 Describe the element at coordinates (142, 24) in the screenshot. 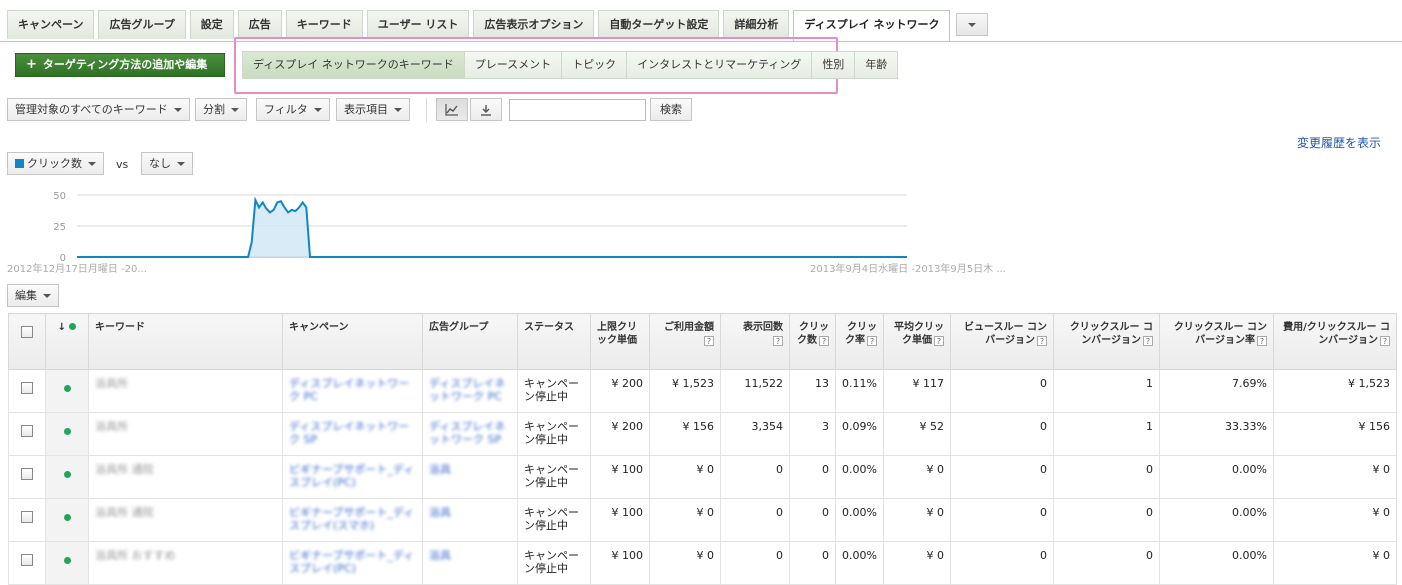

I see `tab-ad-groups: 広告グループ` at that location.